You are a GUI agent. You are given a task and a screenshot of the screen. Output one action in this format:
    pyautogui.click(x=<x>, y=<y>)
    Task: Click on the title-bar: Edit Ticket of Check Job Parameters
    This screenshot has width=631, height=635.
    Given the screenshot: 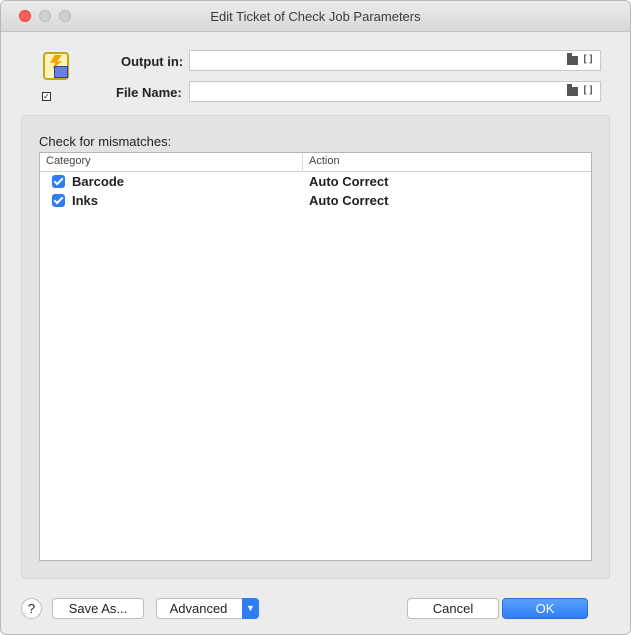 What is the action you would take?
    pyautogui.click(x=315, y=16)
    